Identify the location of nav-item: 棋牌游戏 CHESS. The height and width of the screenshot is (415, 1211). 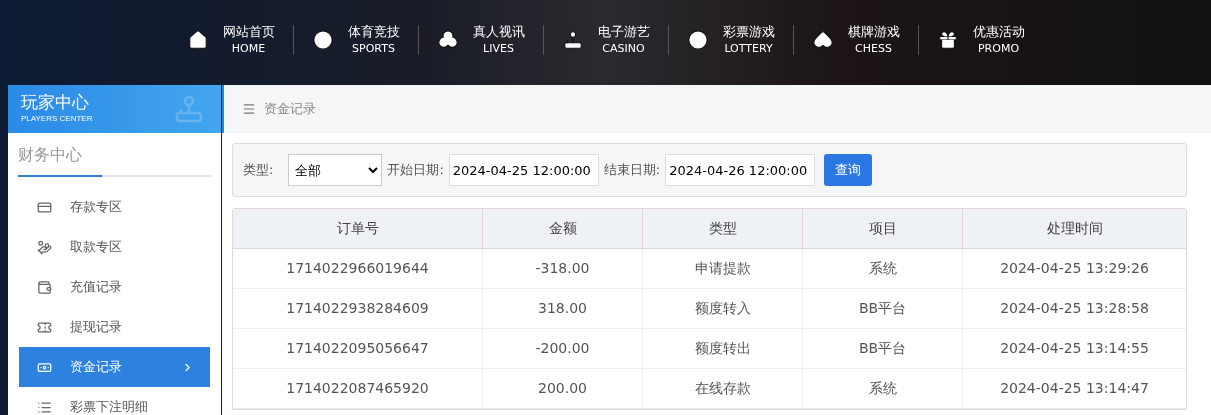
(855, 39).